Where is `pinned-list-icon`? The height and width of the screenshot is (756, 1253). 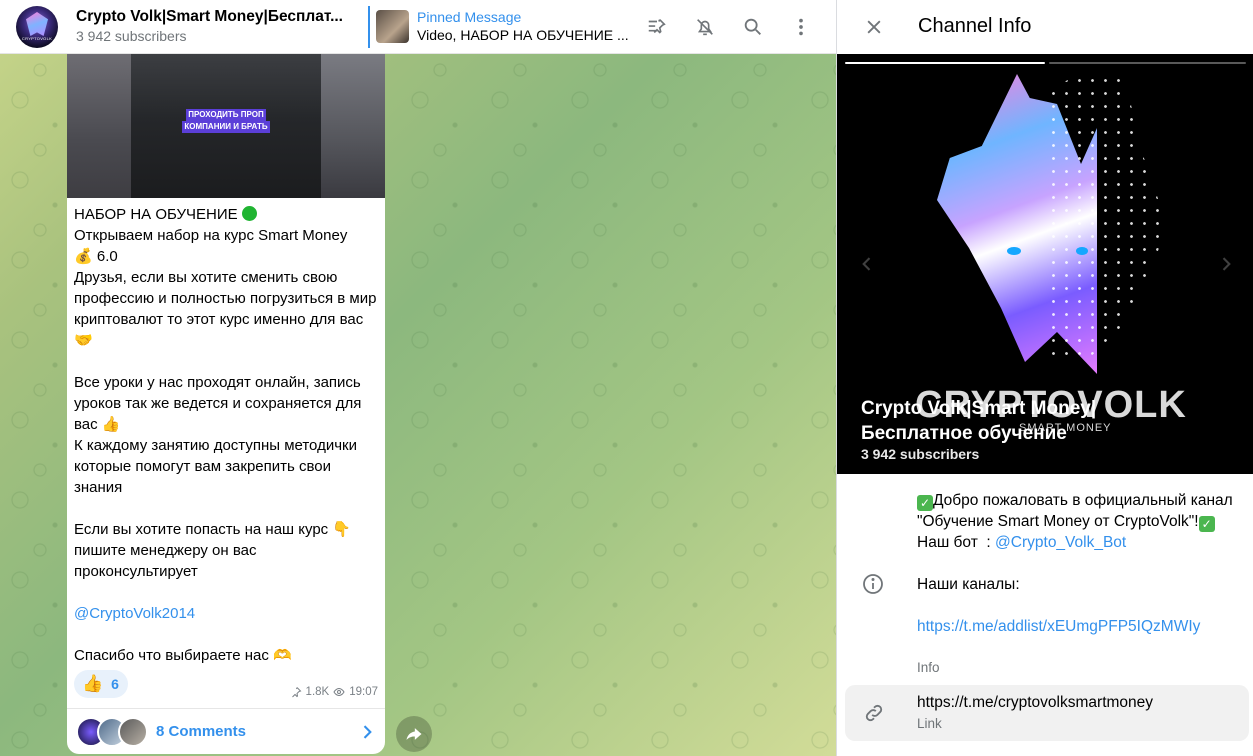 pinned-list-icon is located at coordinates (657, 26).